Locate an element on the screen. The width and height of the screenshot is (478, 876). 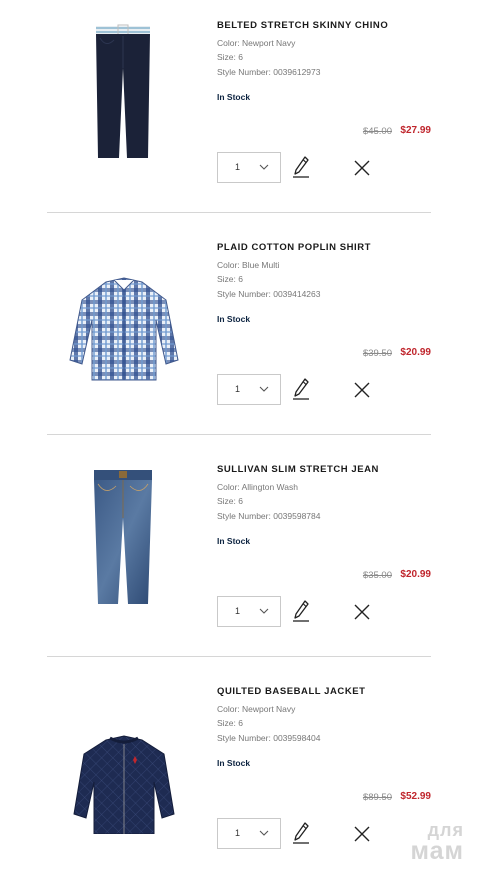
product-style-number: Style Number: 0039598784 is located at coordinates (269, 516).